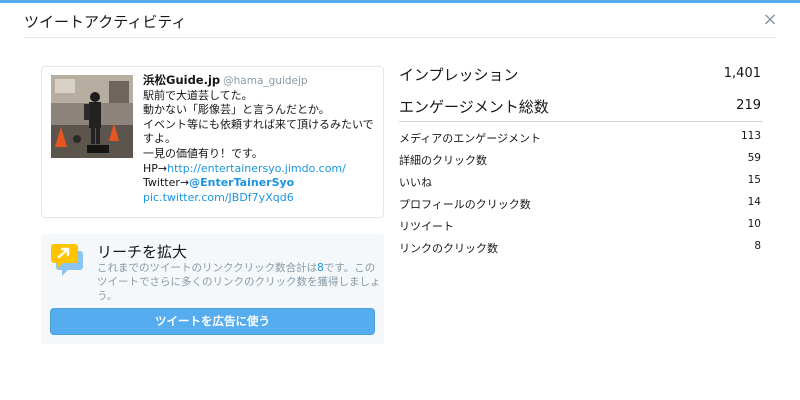 Image resolution: width=800 pixels, height=400 pixels. Describe the element at coordinates (474, 107) in the screenshot. I see `stat-label: エンゲージメント総数` at that location.